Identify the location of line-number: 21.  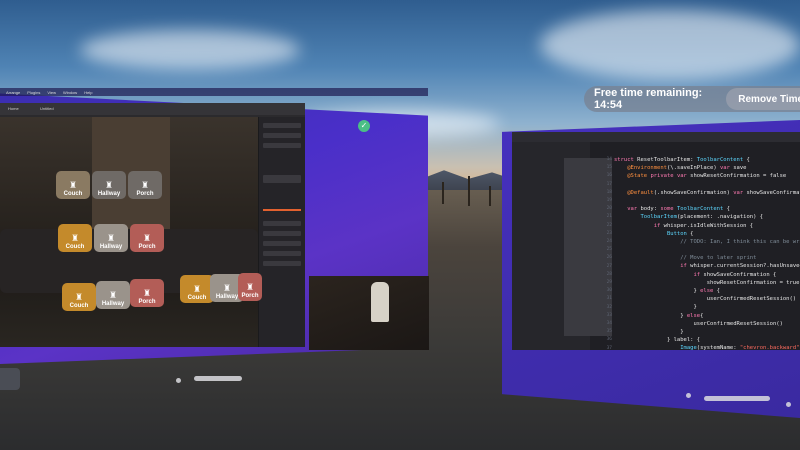
(609, 217).